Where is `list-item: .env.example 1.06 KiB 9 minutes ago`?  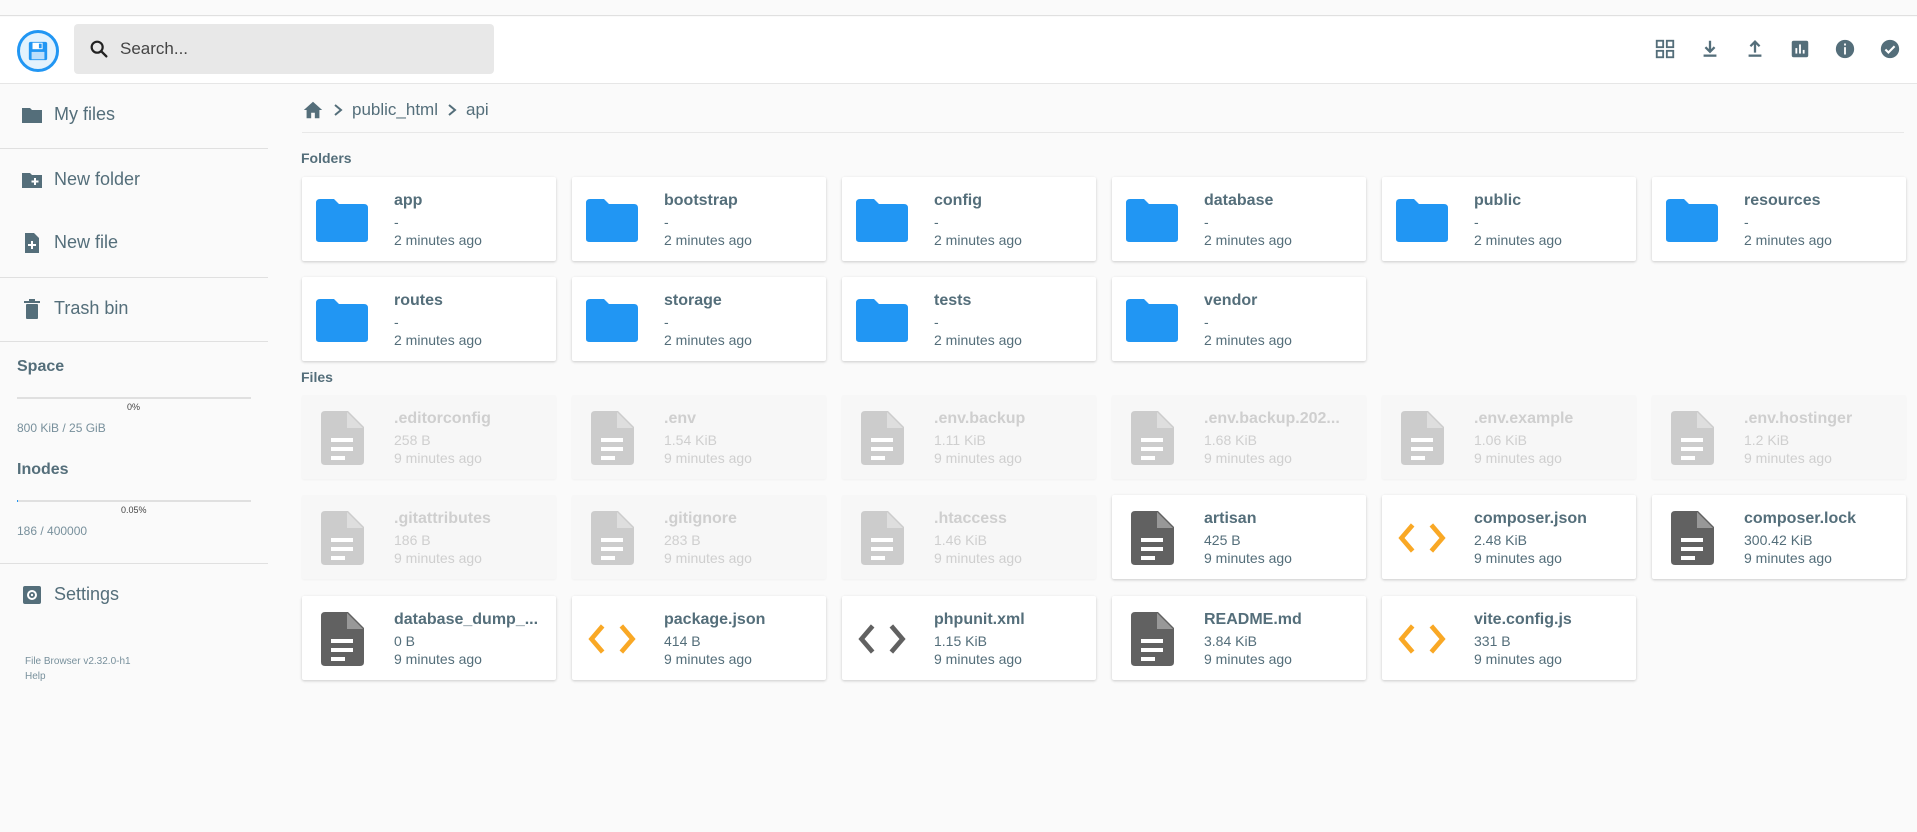
list-item: .env.example 1.06 KiB 9 minutes ago is located at coordinates (1509, 437).